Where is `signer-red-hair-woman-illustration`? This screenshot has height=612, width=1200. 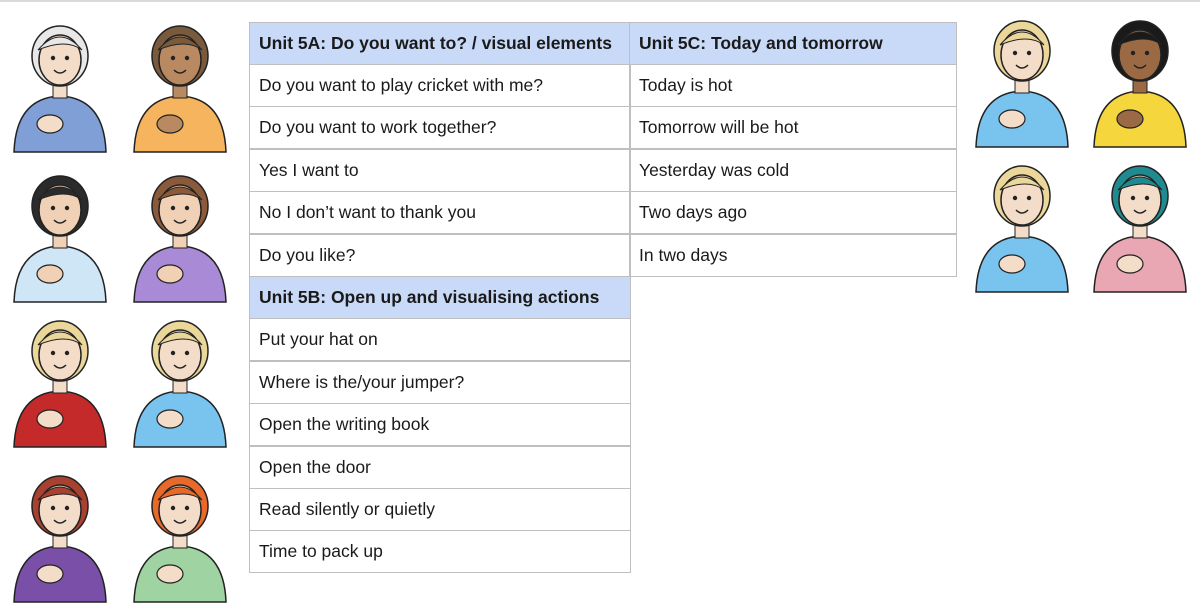 signer-red-hair-woman-illustration is located at coordinates (60, 539).